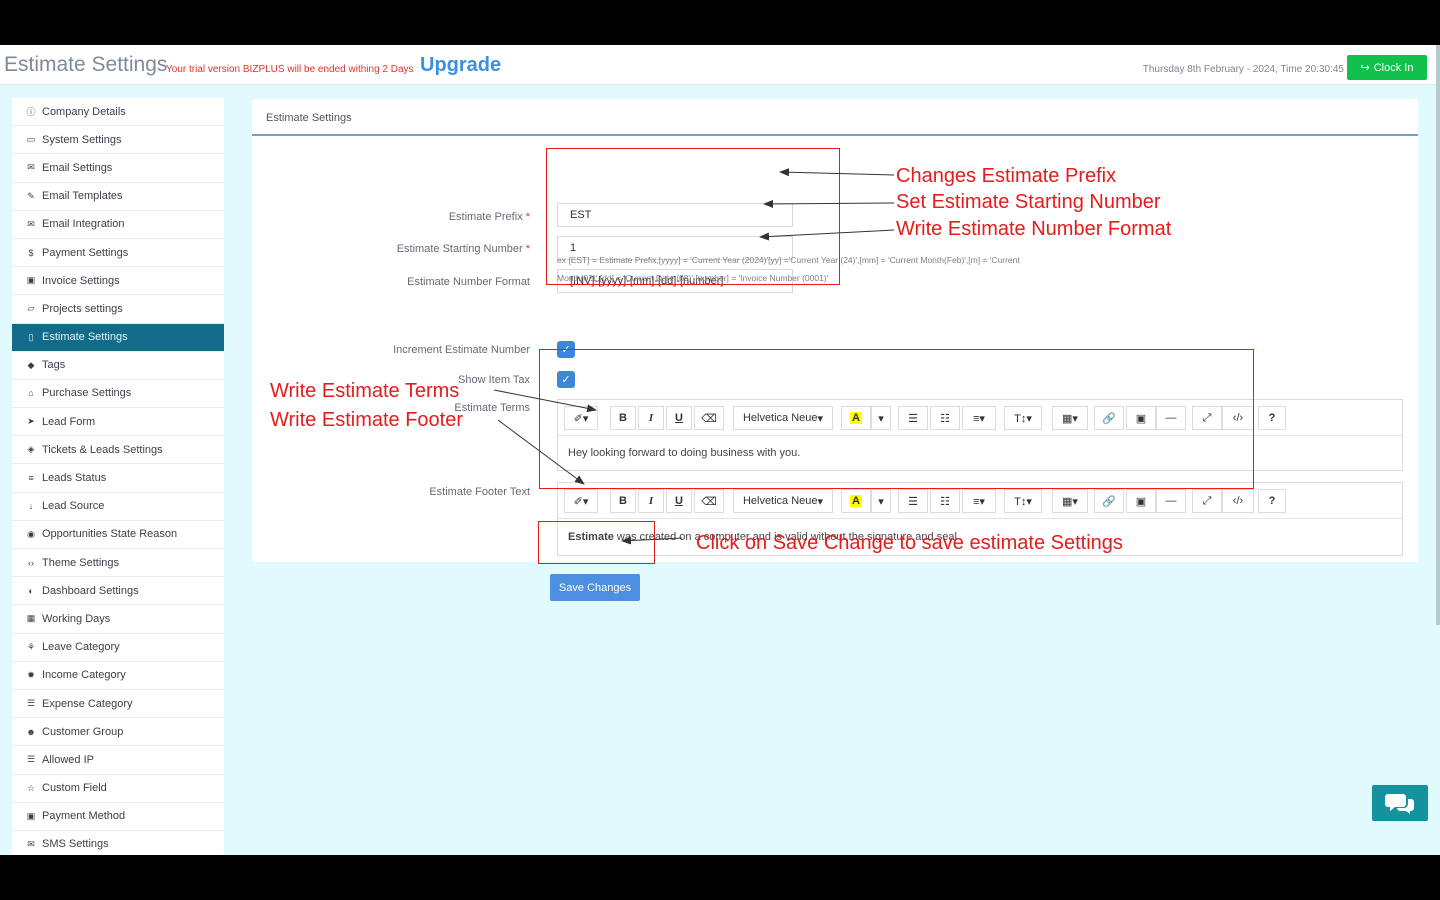 The image size is (1440, 900). I want to click on desktop-icon: ▭, so click(31, 139).